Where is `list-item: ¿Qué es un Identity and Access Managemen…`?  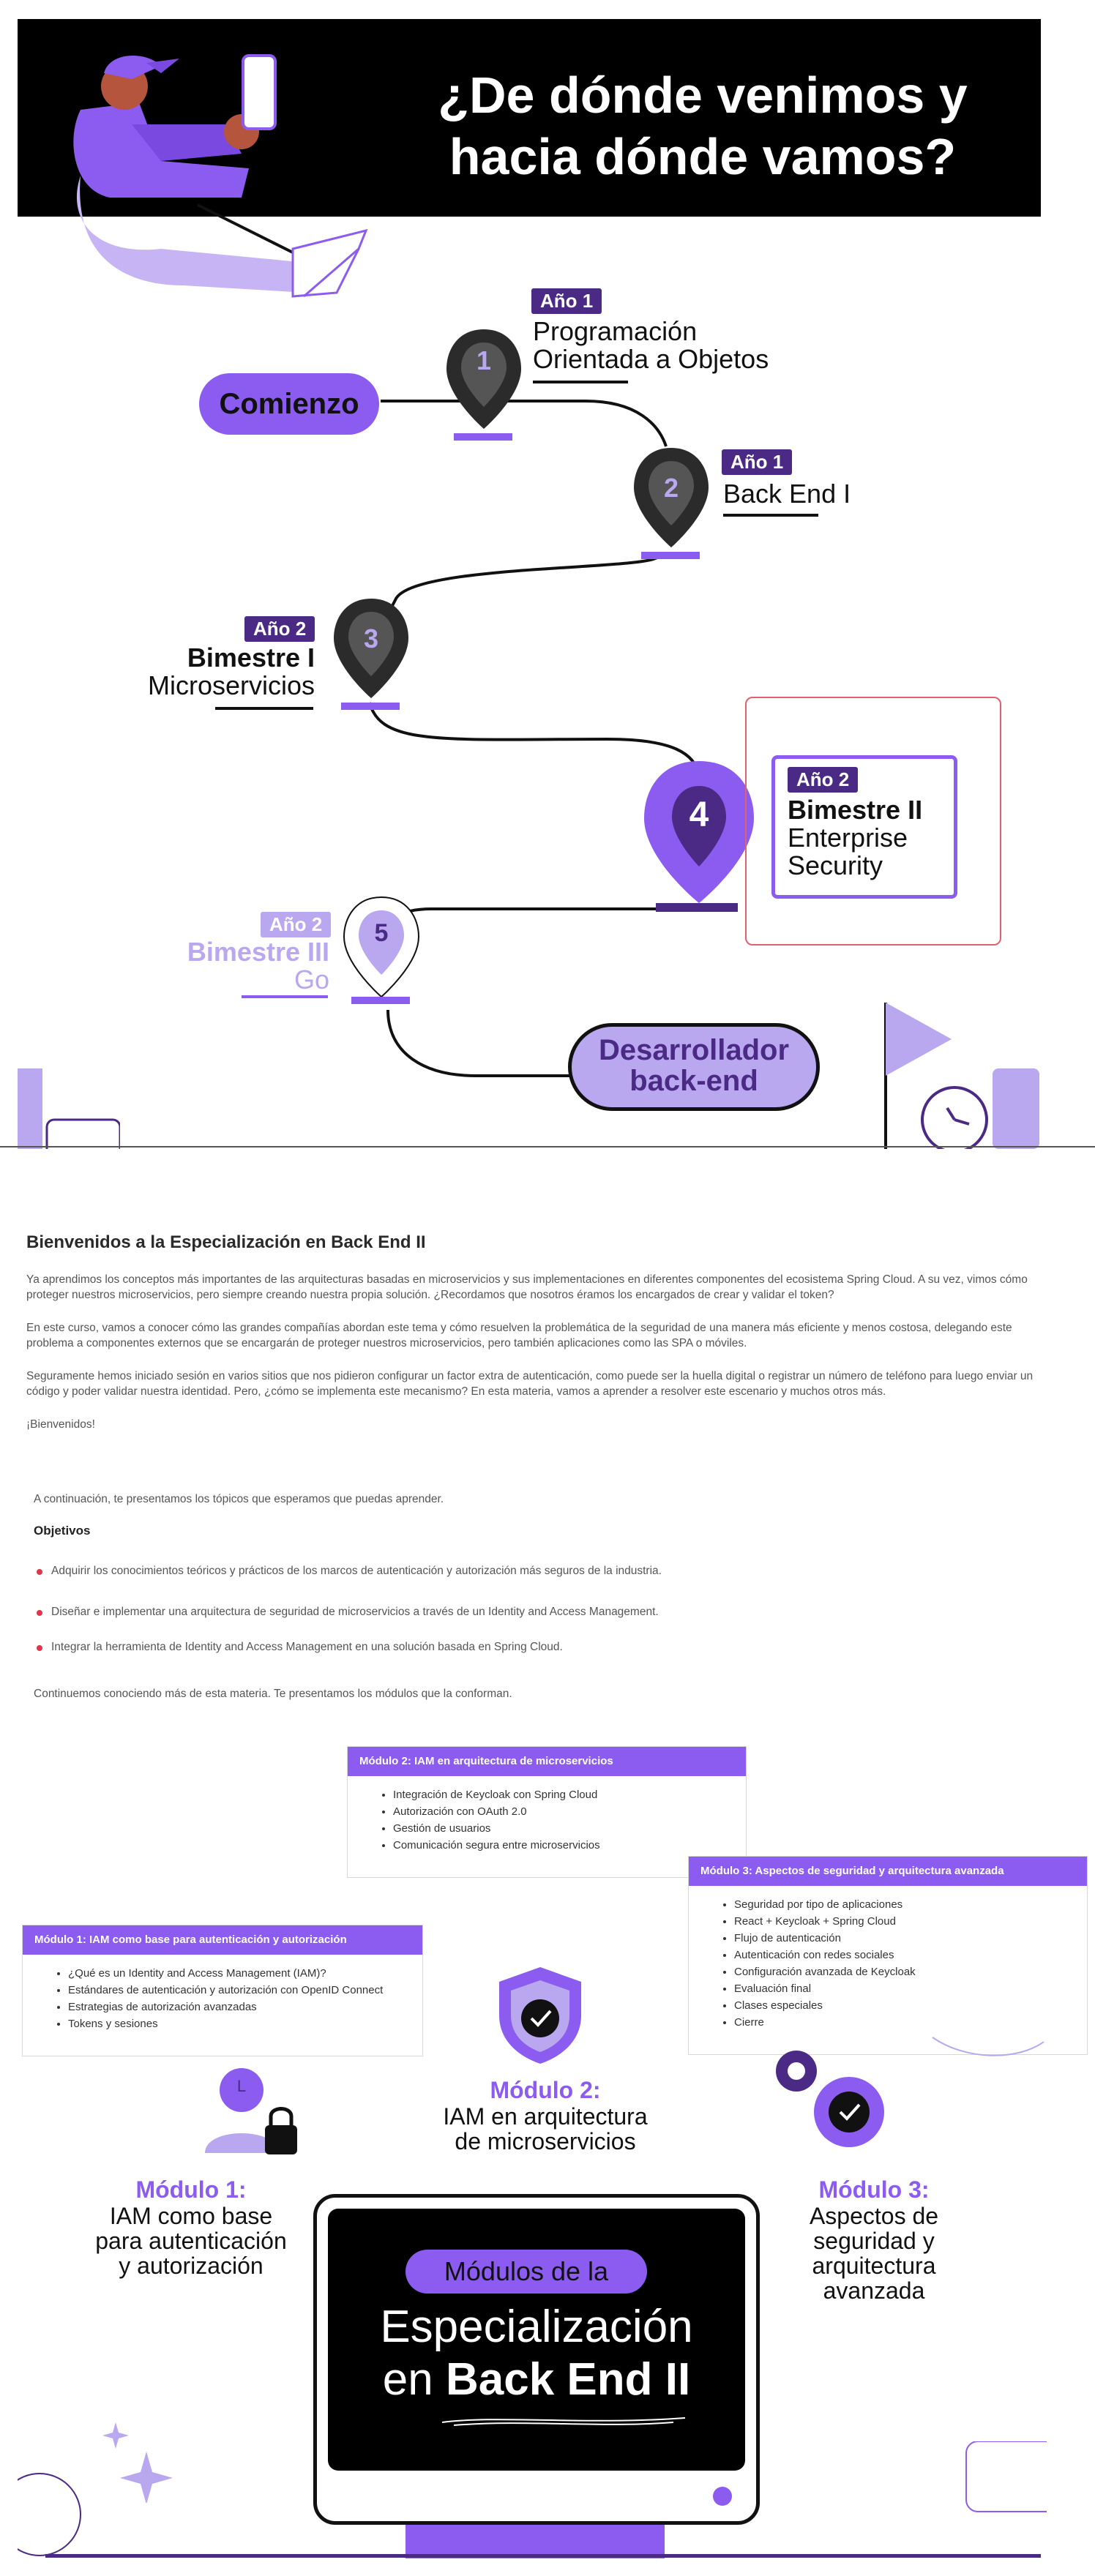
list-item: ¿Qué es un Identity and Access Managemen… is located at coordinates (245, 1973).